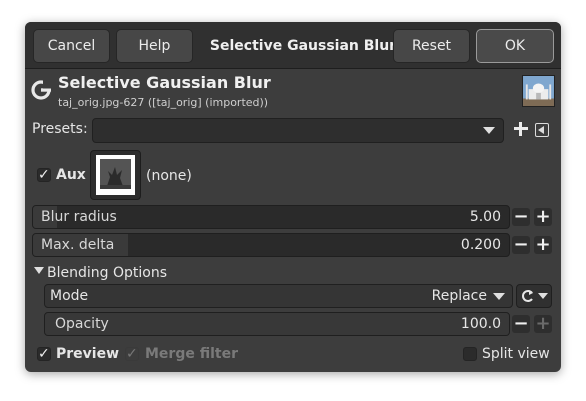  What do you see at coordinates (71, 46) in the screenshot?
I see `cancel-button: Cancel` at bounding box center [71, 46].